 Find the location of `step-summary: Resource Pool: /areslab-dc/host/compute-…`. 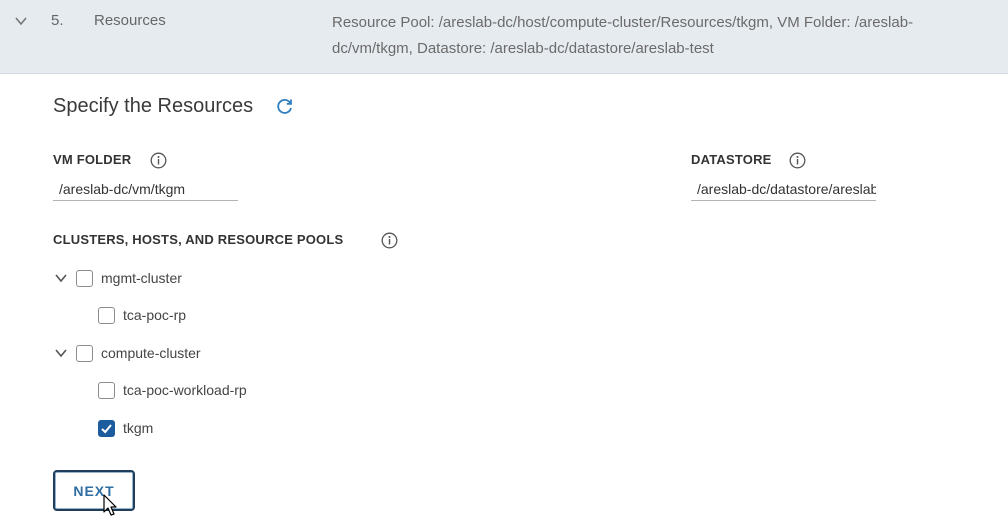

step-summary: Resource Pool: /areslab-dc/host/compute-… is located at coordinates (623, 35).